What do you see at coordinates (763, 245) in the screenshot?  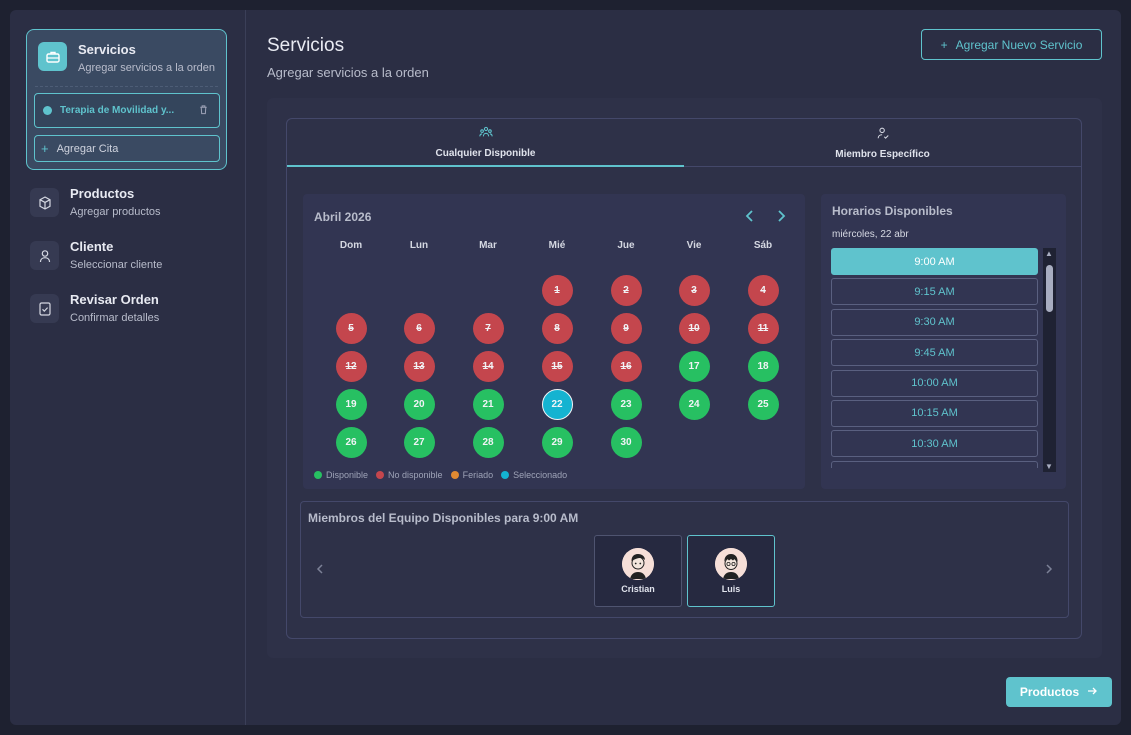 I see `weekday-header: Sáb` at bounding box center [763, 245].